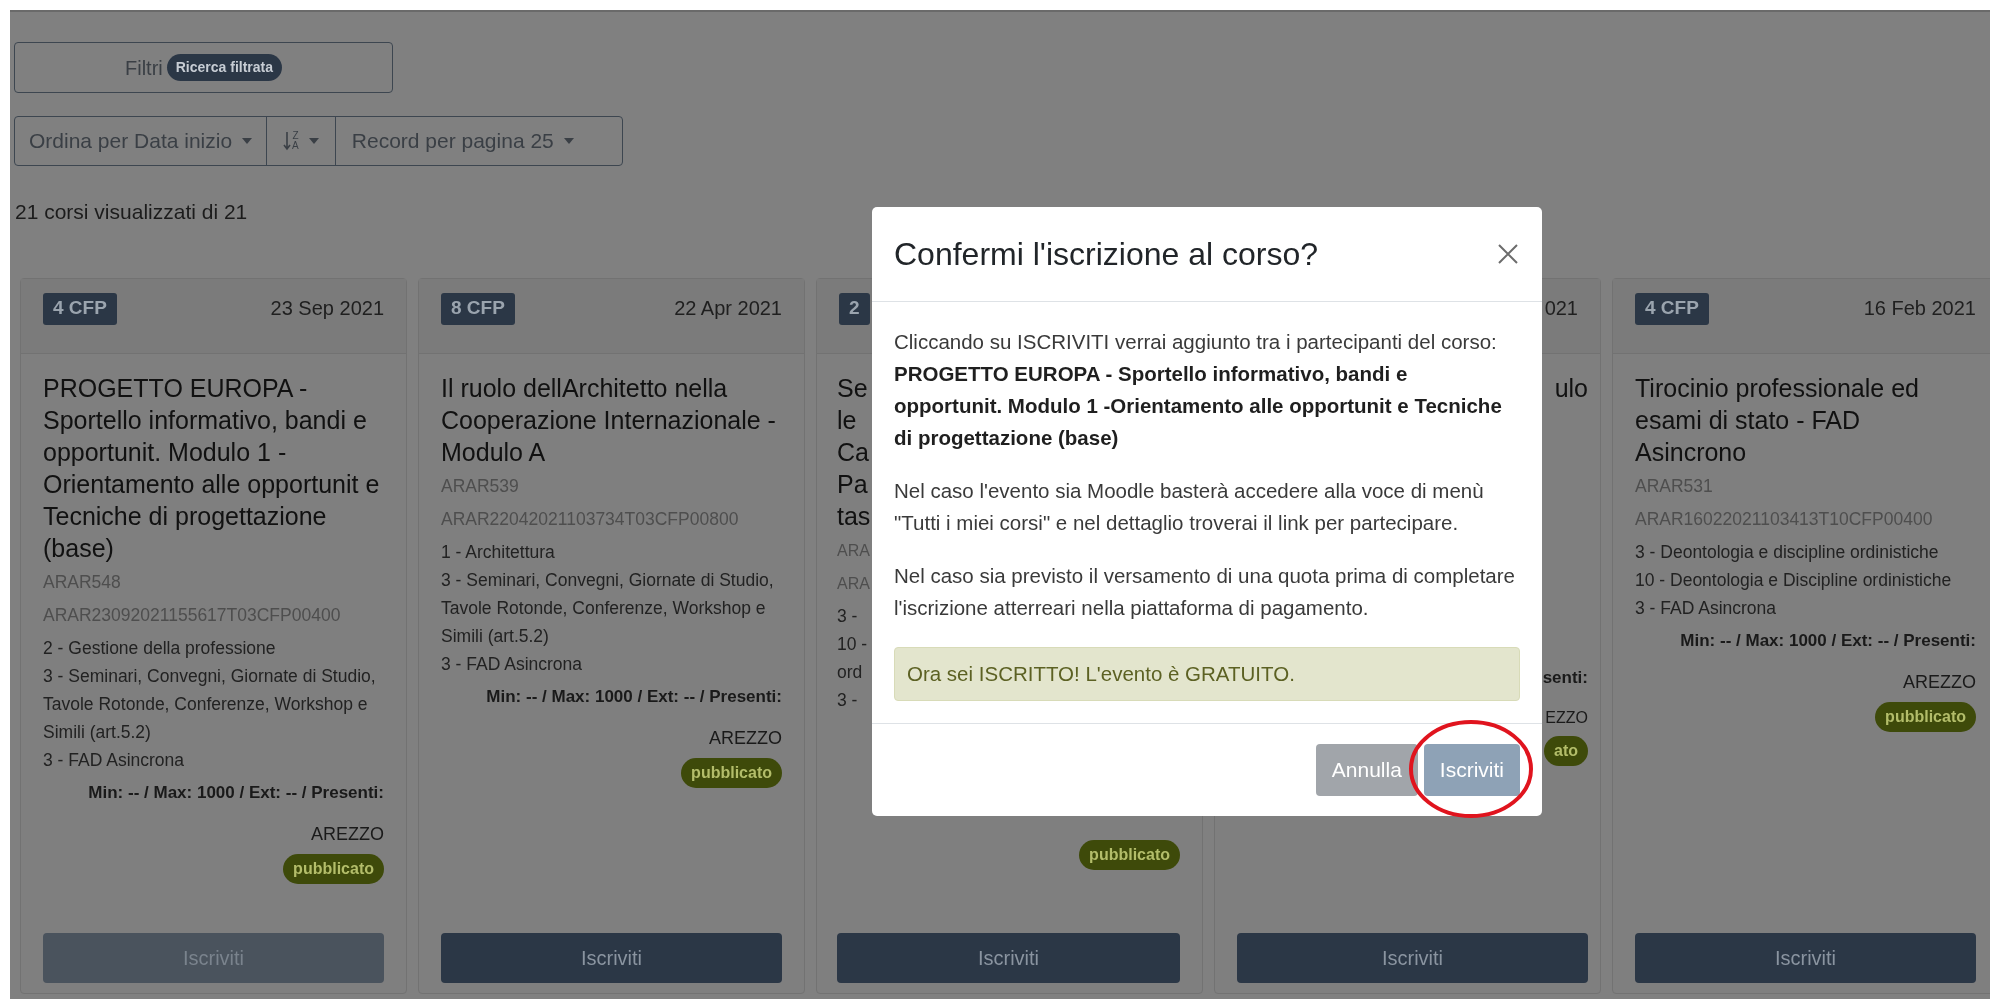  Describe the element at coordinates (131, 212) in the screenshot. I see `results-count: 21 corsi visualizzati di 21` at that location.